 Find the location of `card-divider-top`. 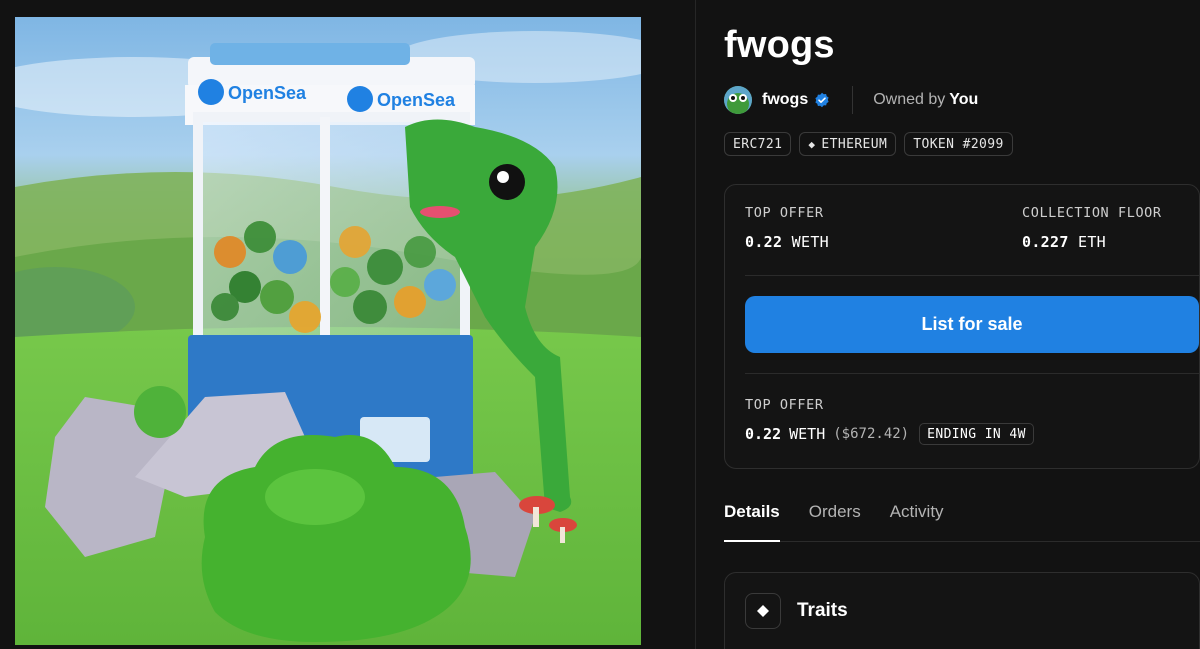

card-divider-top is located at coordinates (972, 275).